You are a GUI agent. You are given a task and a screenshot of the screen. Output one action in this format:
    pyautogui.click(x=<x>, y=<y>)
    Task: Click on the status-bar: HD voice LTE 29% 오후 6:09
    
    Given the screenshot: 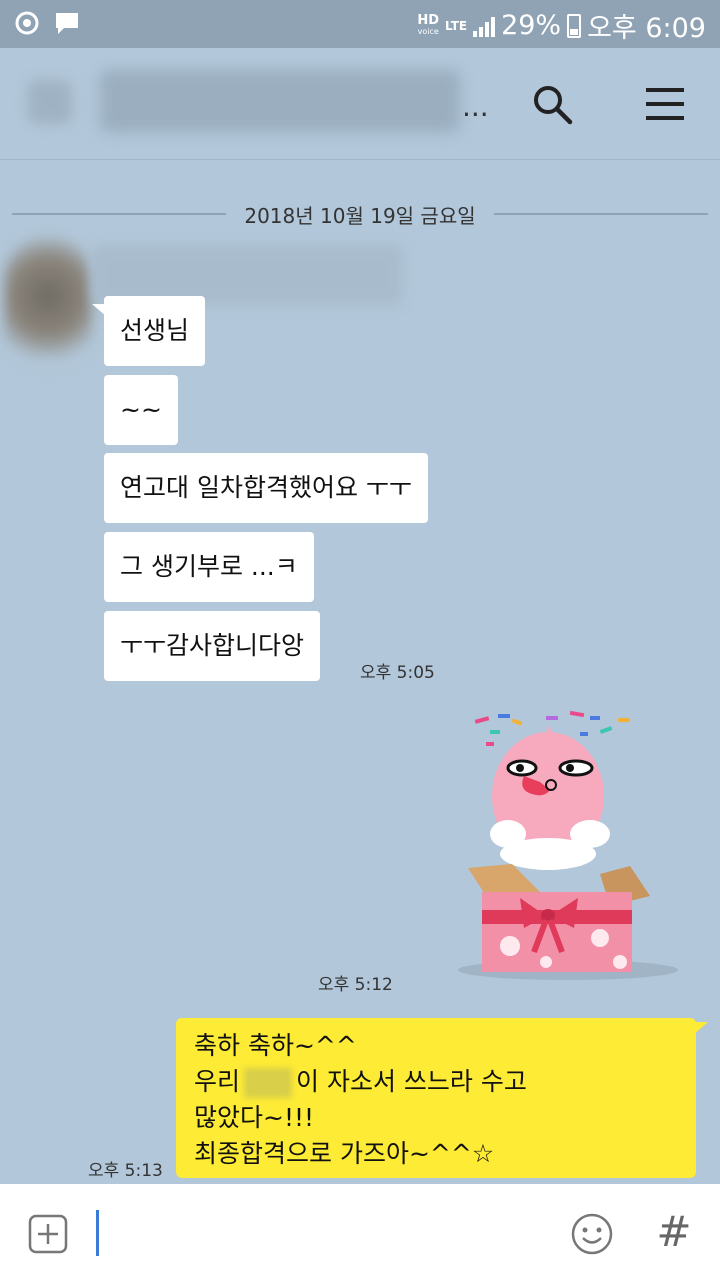 What is the action you would take?
    pyautogui.click(x=360, y=24)
    